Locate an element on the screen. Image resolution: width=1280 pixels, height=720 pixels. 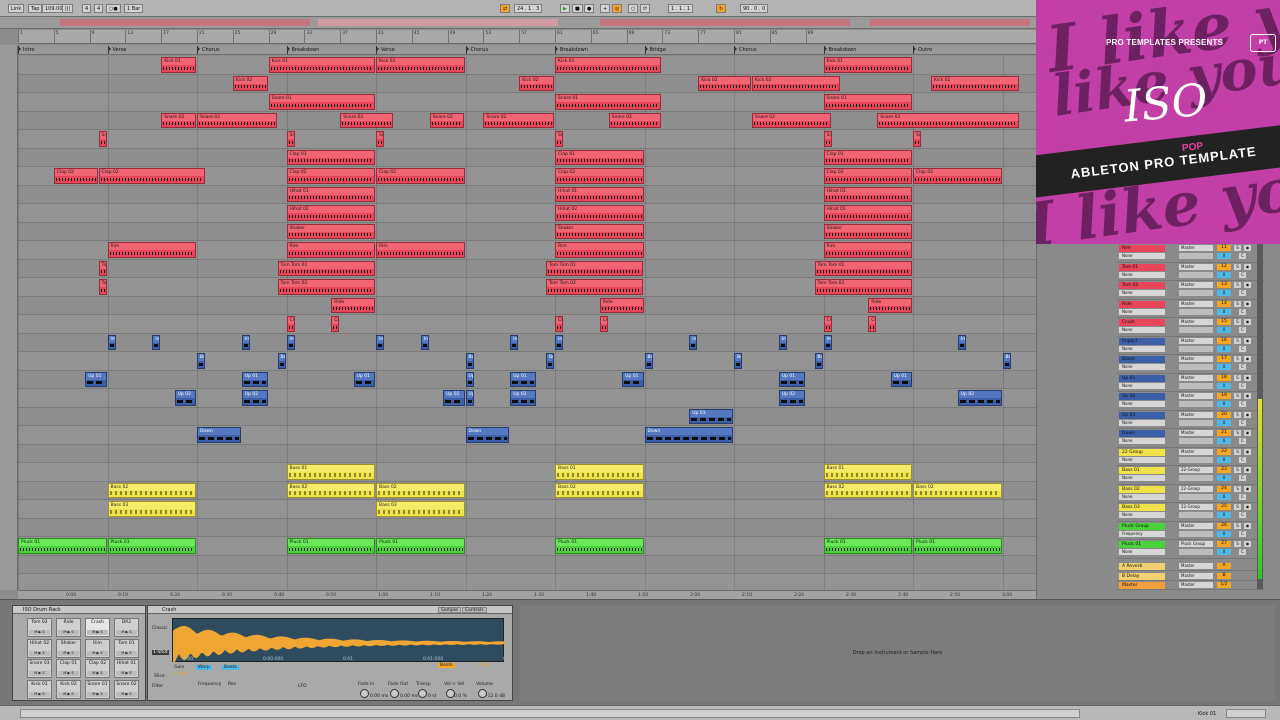
clip: Bass 02 is located at coordinates (420, 490).